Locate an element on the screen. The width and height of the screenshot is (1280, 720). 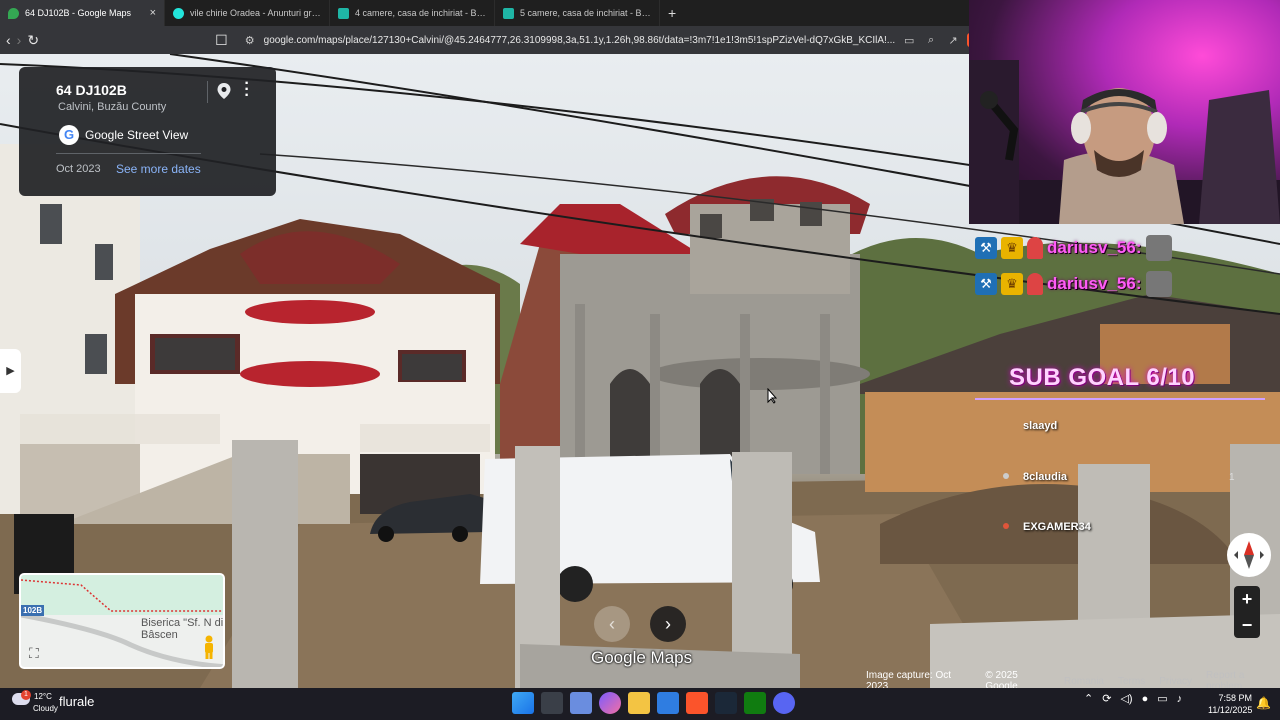
tab-title: vile chirie Oradea - Anunturi gratuite is located at coordinates (255, 13).